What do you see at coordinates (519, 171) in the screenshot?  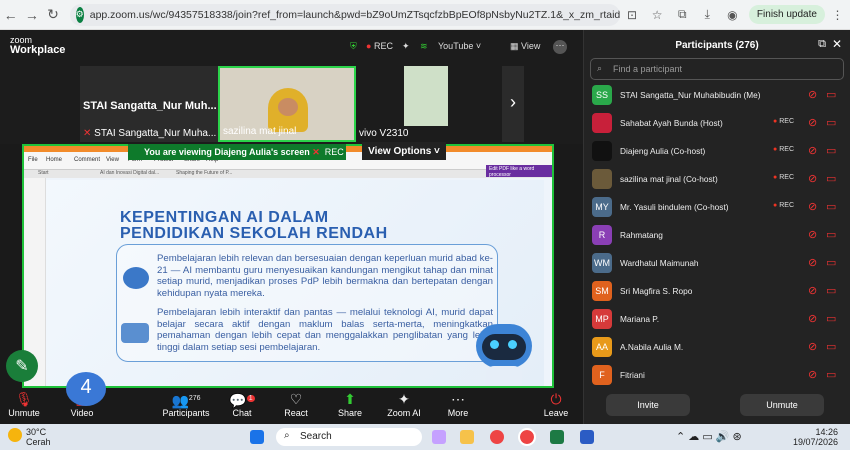 I see `edit-pdf-banner: Edit PDF like a word processor` at bounding box center [519, 171].